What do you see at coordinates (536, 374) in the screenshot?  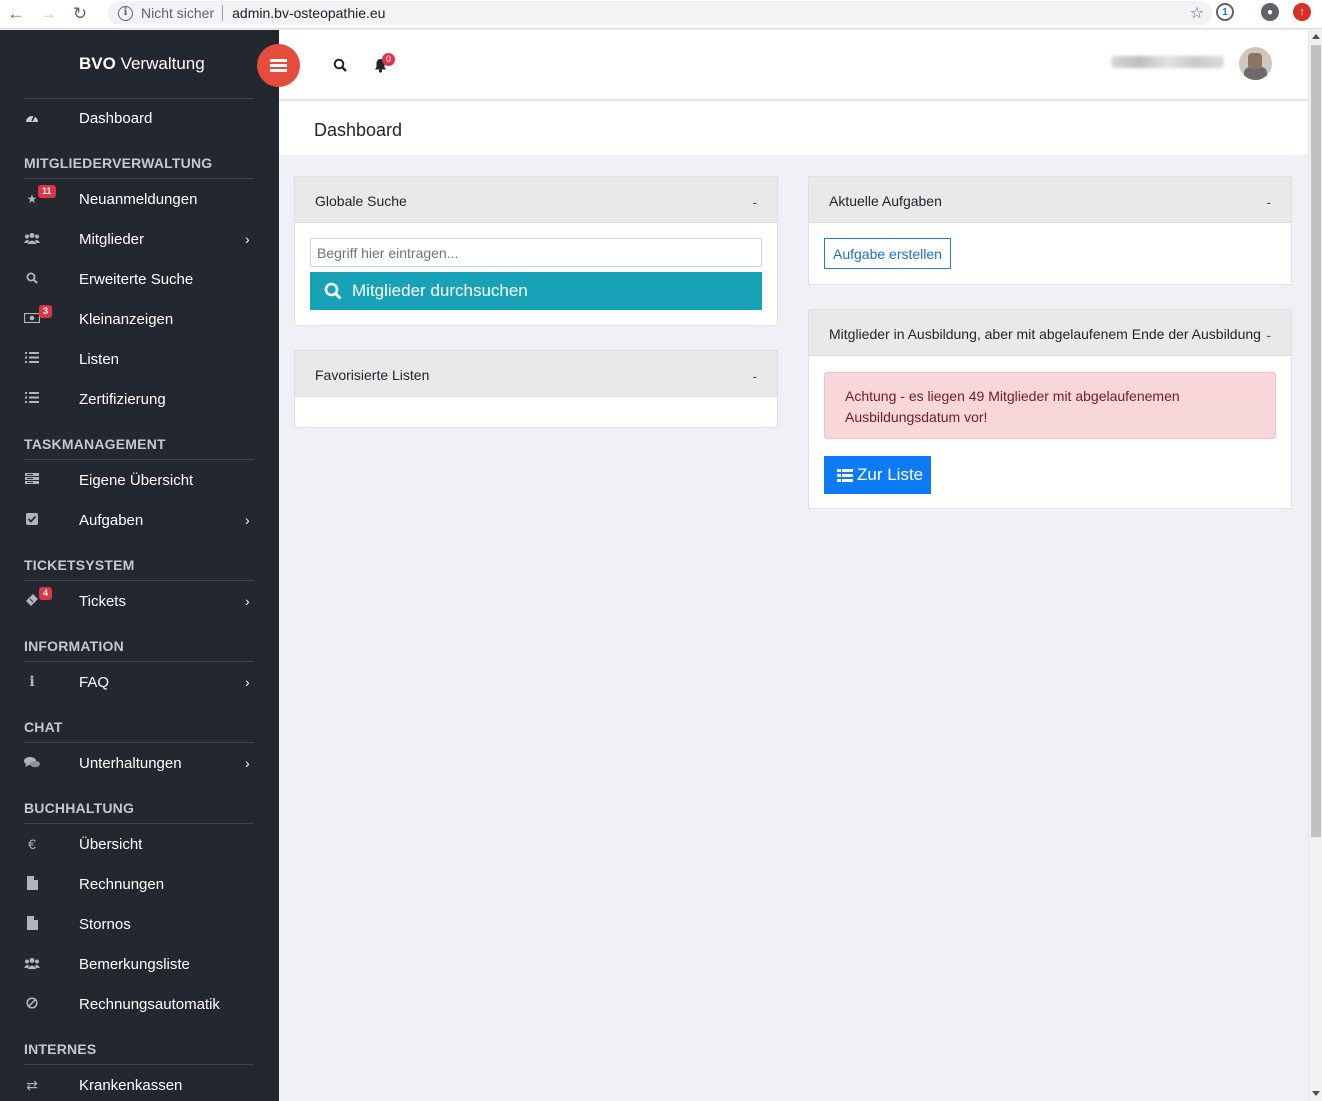 I see `card-header: Favorisierte Listen -` at bounding box center [536, 374].